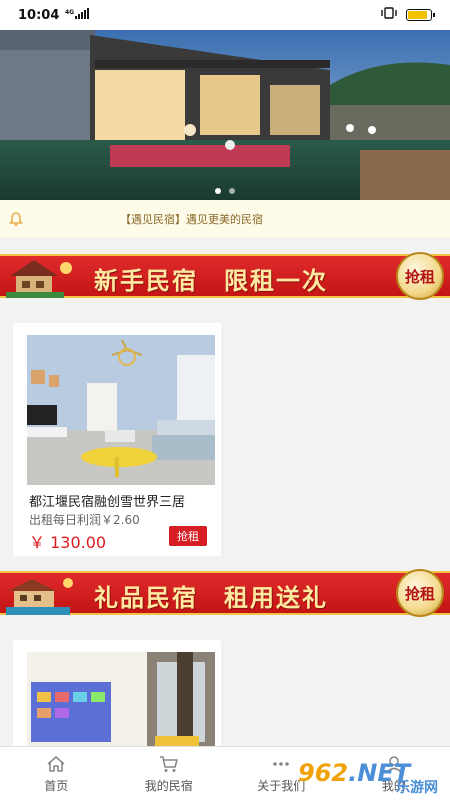 The height and width of the screenshot is (800, 450). I want to click on more-dots-icon, so click(281, 764).